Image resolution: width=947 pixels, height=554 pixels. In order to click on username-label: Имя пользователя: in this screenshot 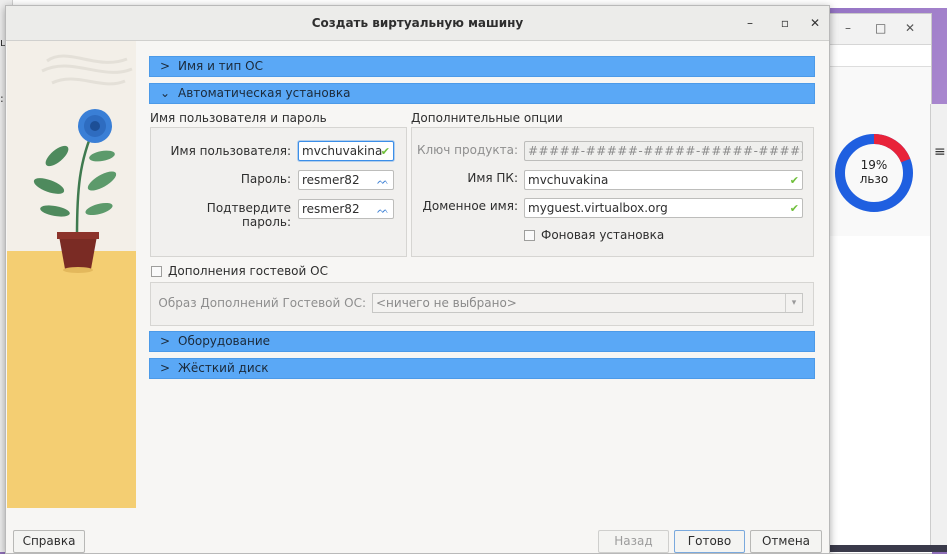, I will do `click(230, 151)`.